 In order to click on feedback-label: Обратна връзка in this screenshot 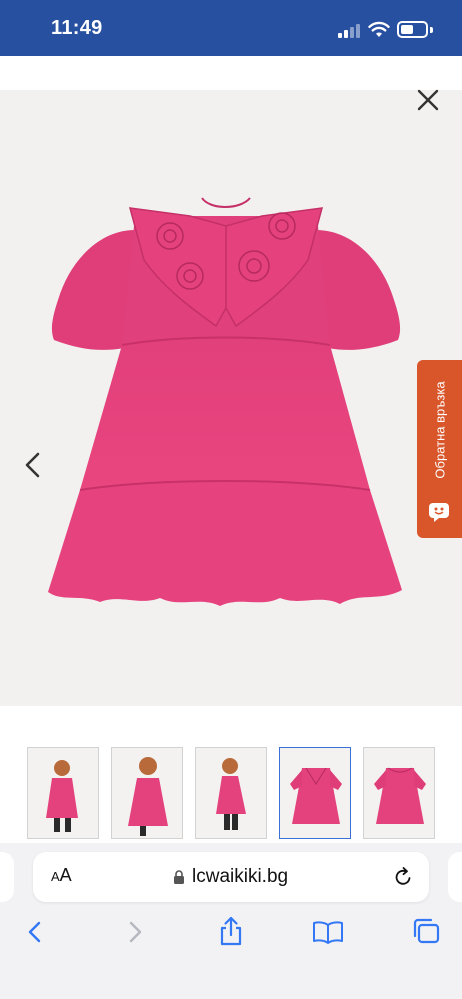, I will do `click(439, 430)`.